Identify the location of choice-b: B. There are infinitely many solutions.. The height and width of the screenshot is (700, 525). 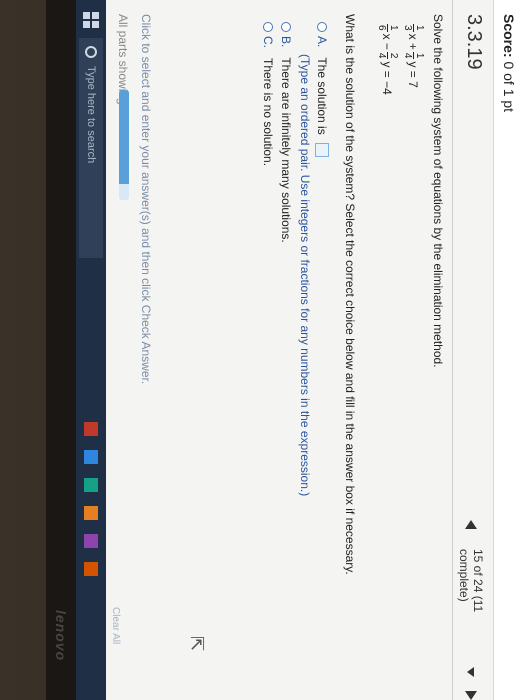
(286, 132).